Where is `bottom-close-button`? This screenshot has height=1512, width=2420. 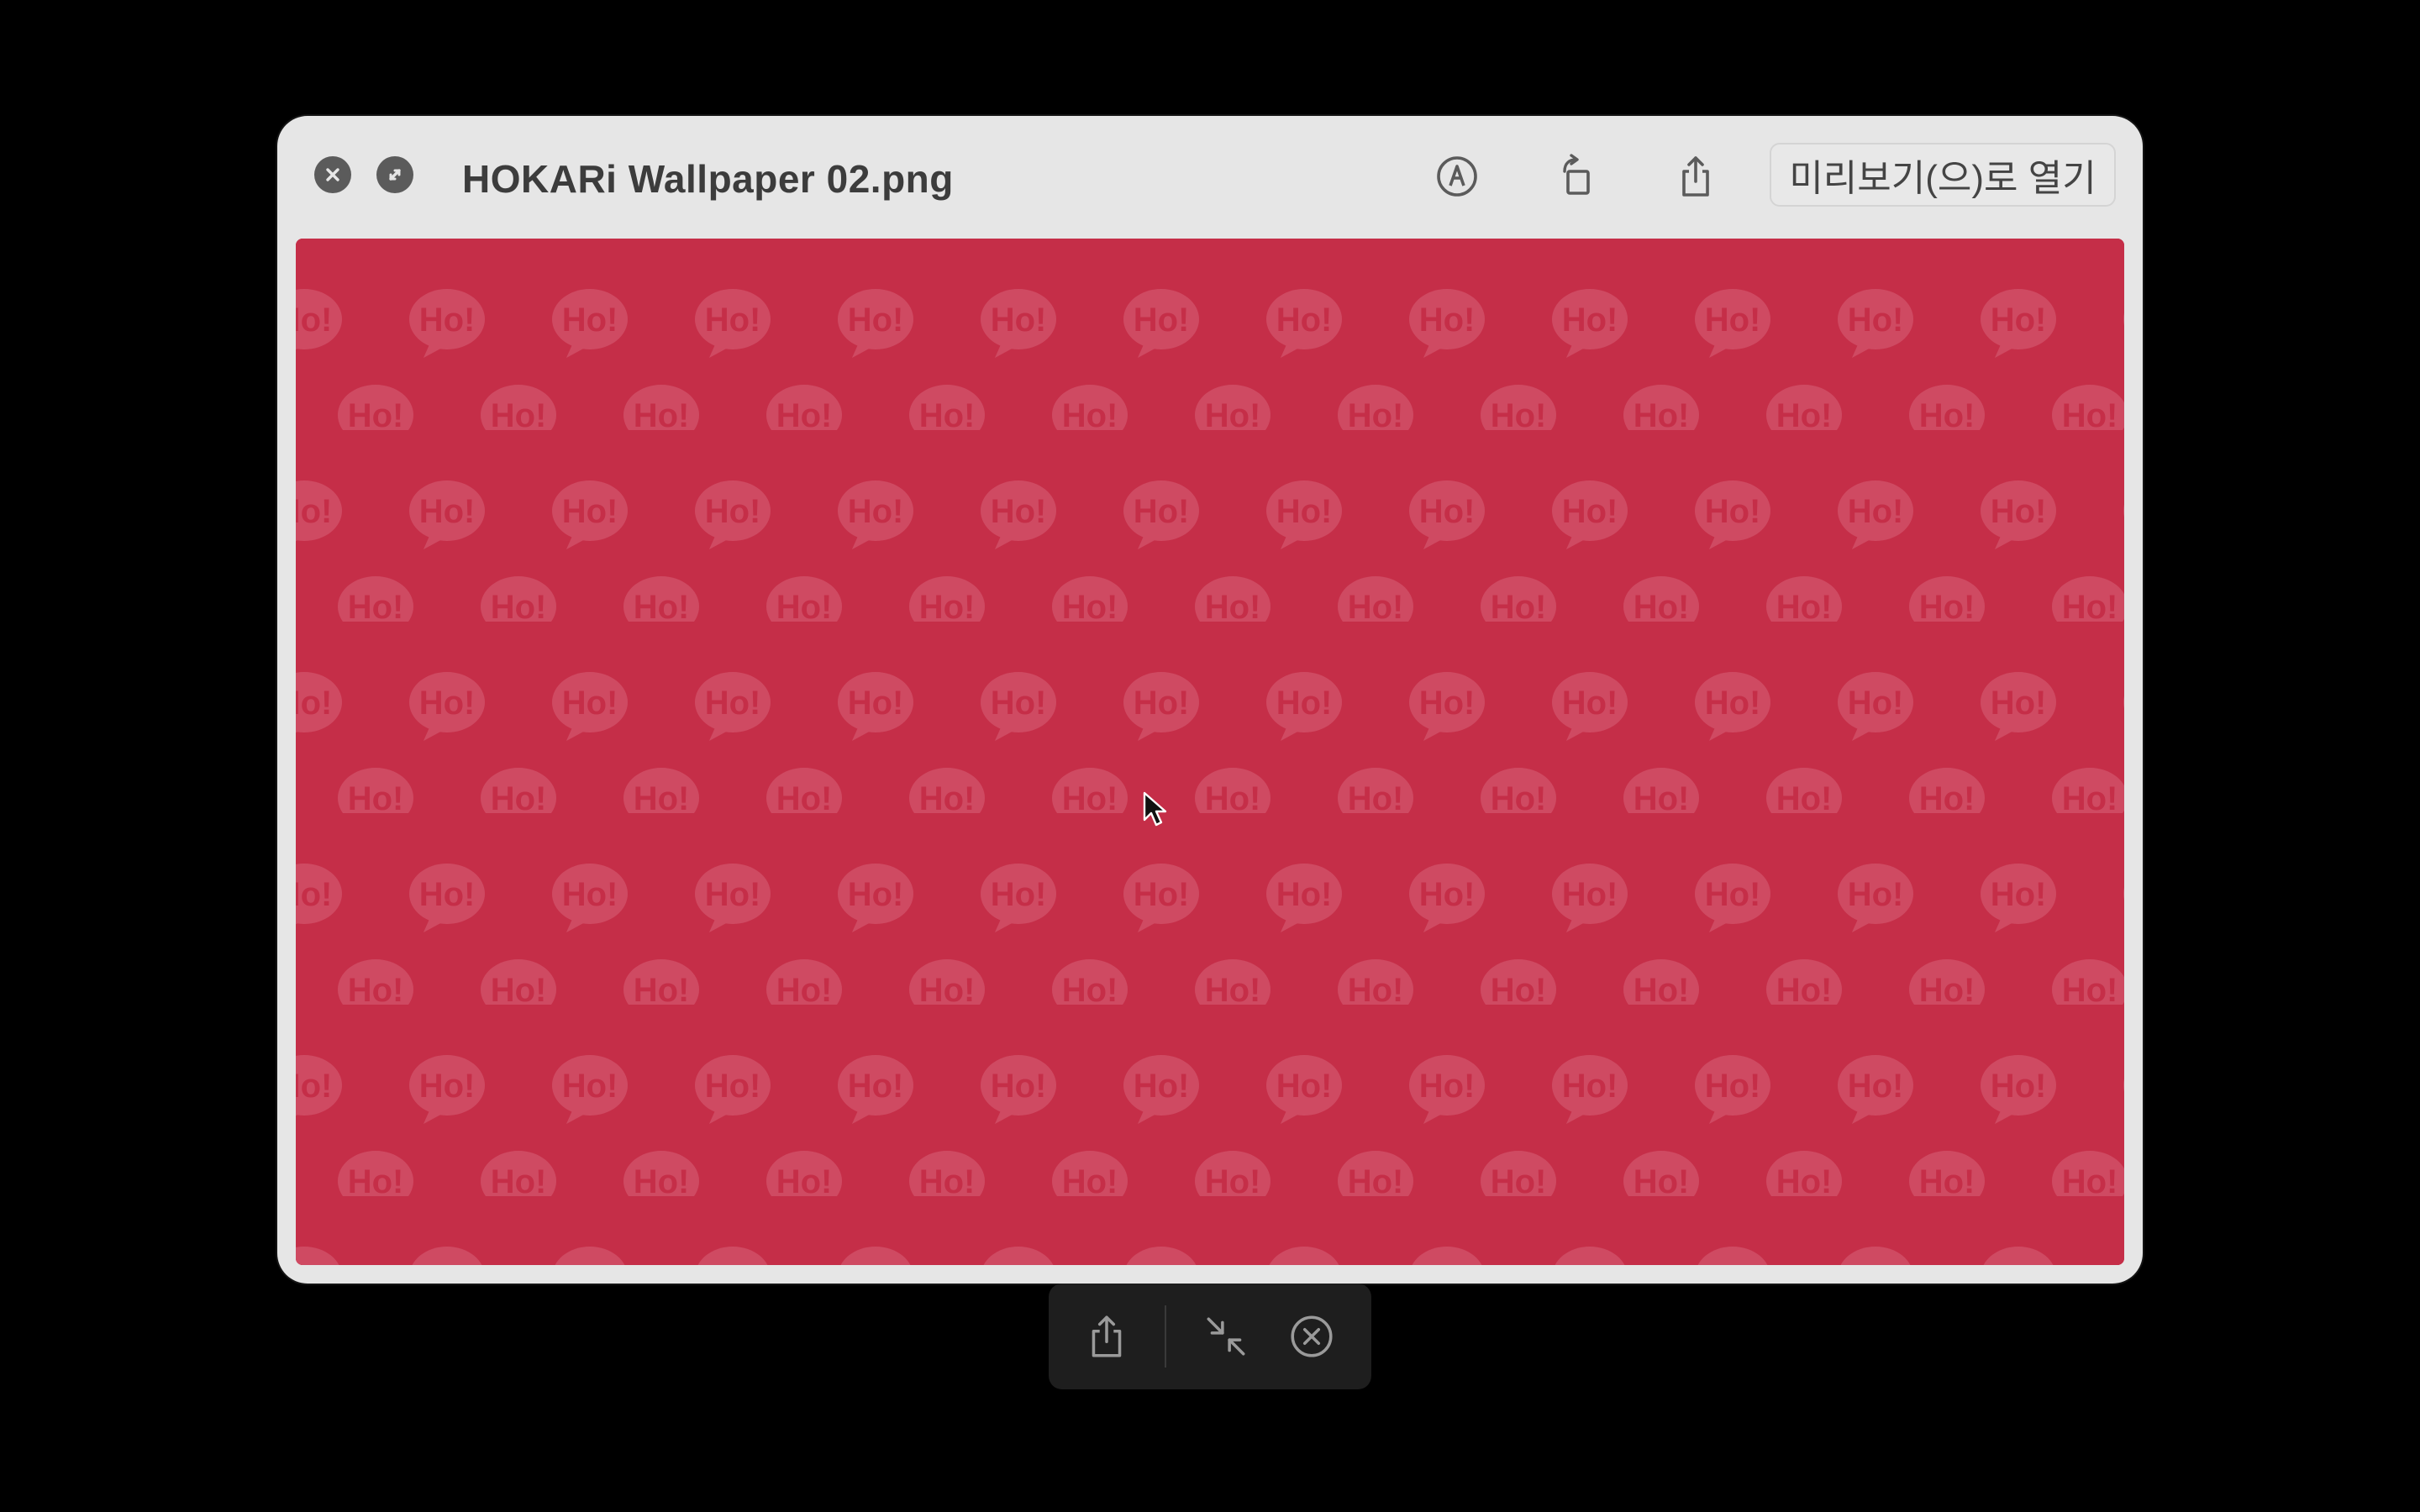 bottom-close-button is located at coordinates (1312, 1336).